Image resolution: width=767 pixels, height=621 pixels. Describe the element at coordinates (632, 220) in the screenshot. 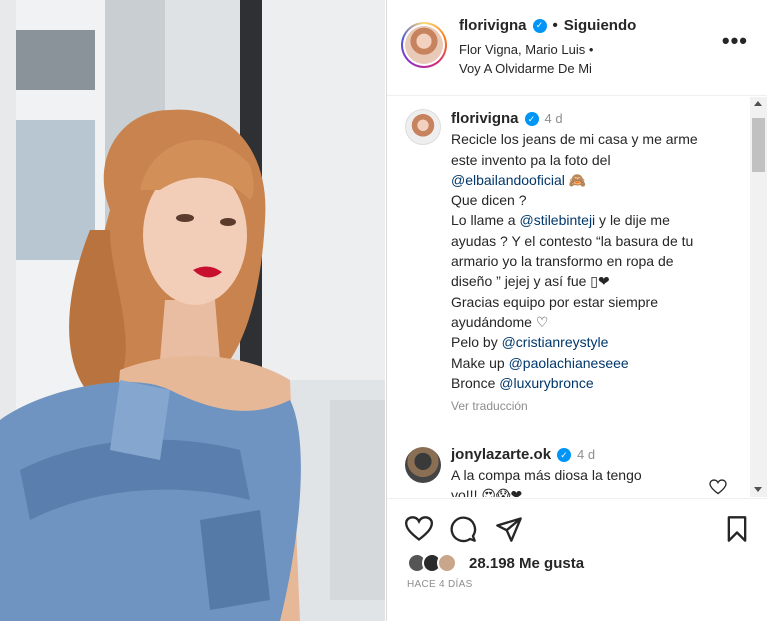

I see `caption-text: y le dije me` at that location.